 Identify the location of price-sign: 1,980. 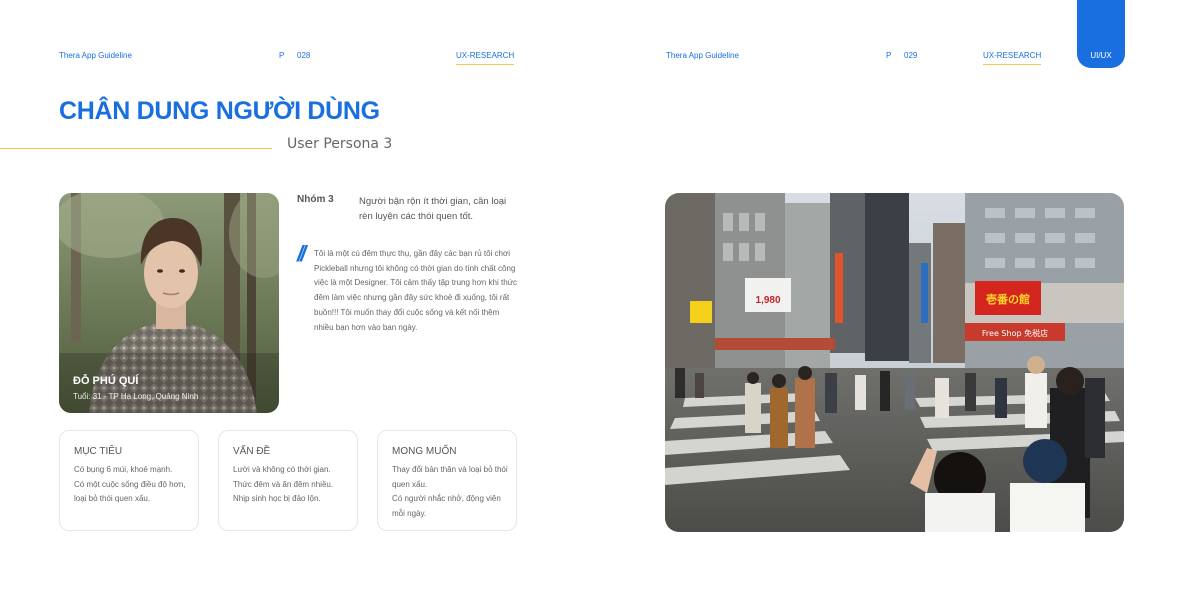
(767, 300).